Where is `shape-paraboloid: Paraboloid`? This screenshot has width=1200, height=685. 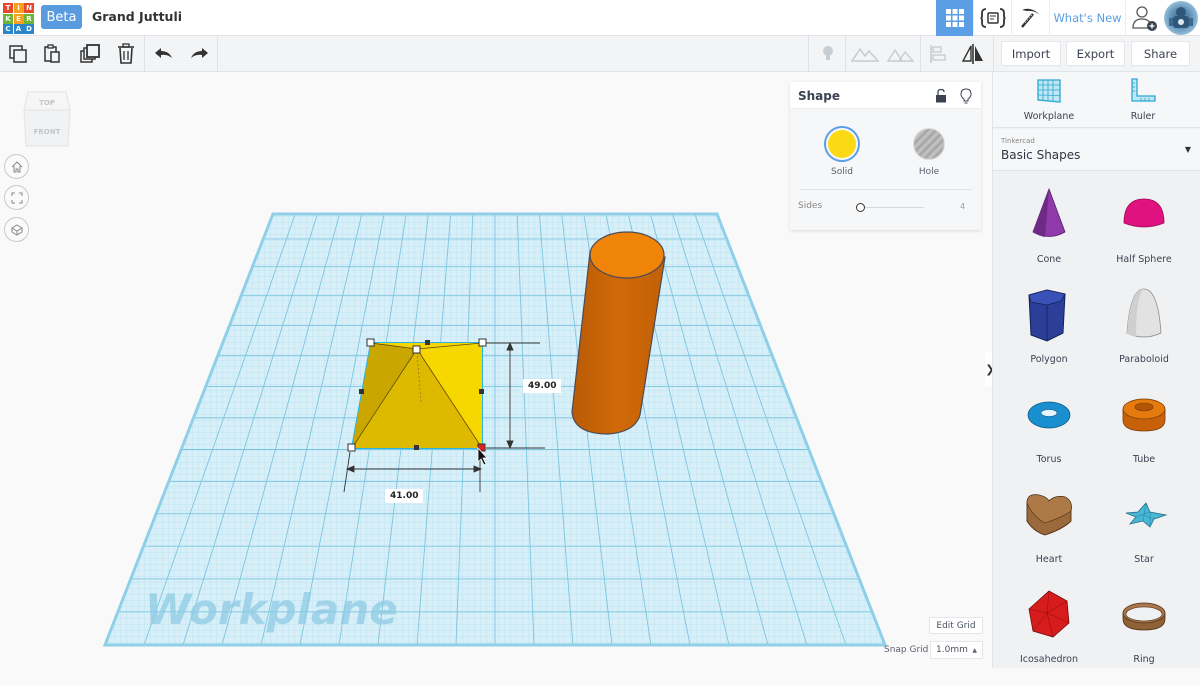
shape-paraboloid: Paraboloid is located at coordinates (1144, 335).